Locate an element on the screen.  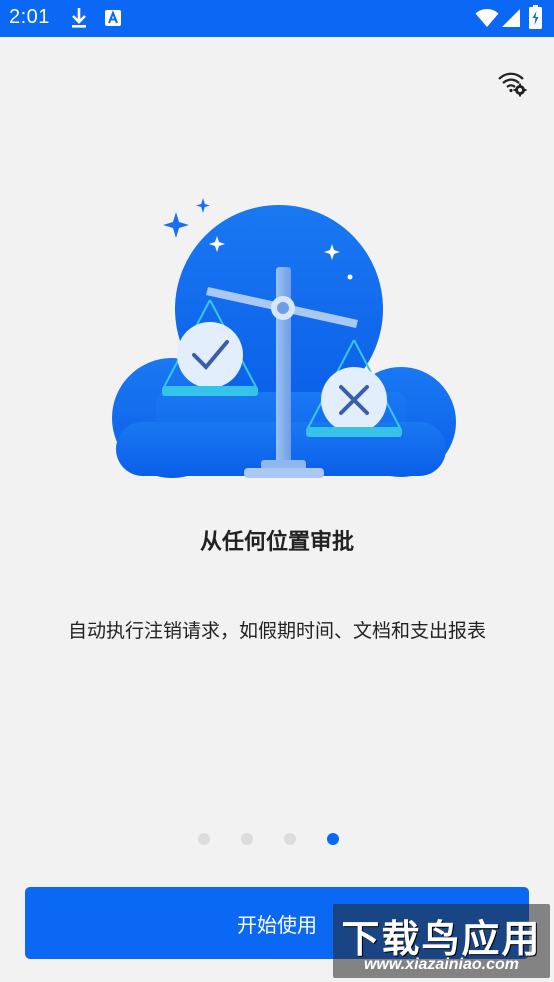
app-notification-icon is located at coordinates (113, 18).